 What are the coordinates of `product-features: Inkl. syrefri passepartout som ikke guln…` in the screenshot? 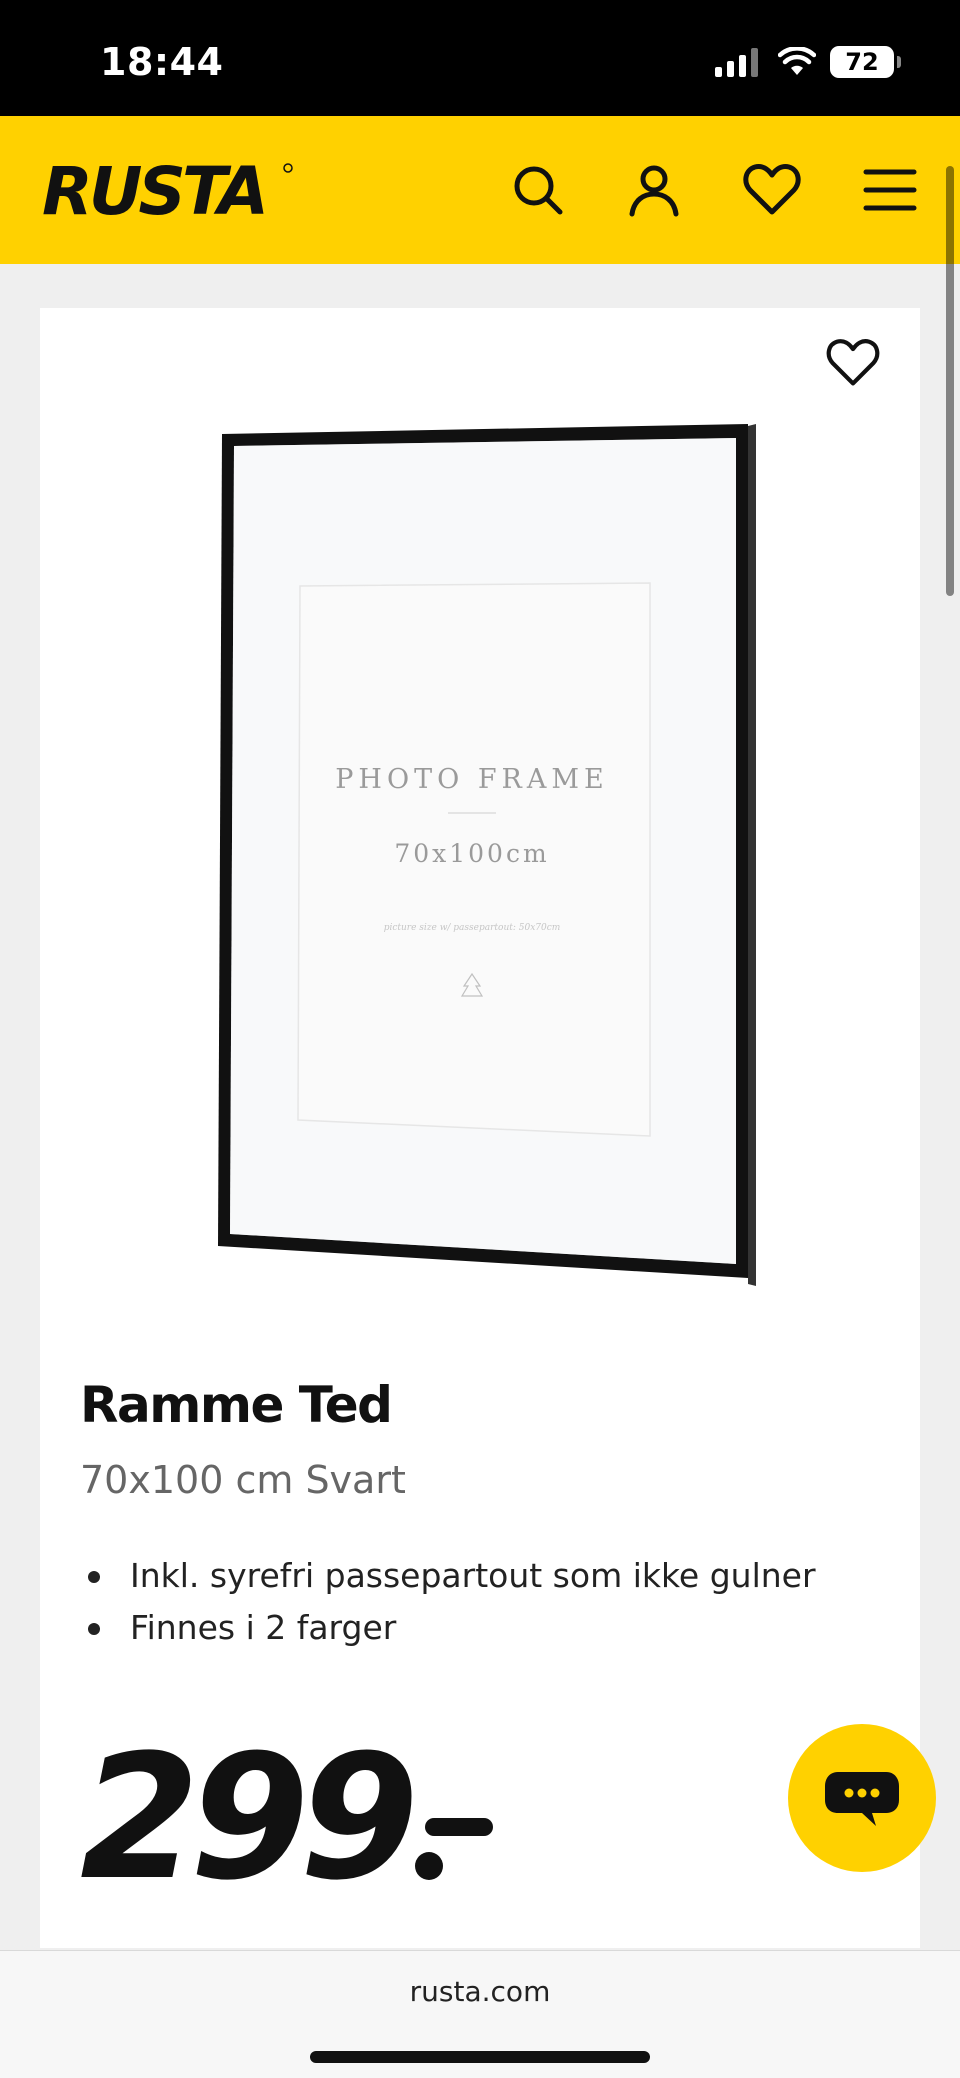 It's located at (448, 1602).